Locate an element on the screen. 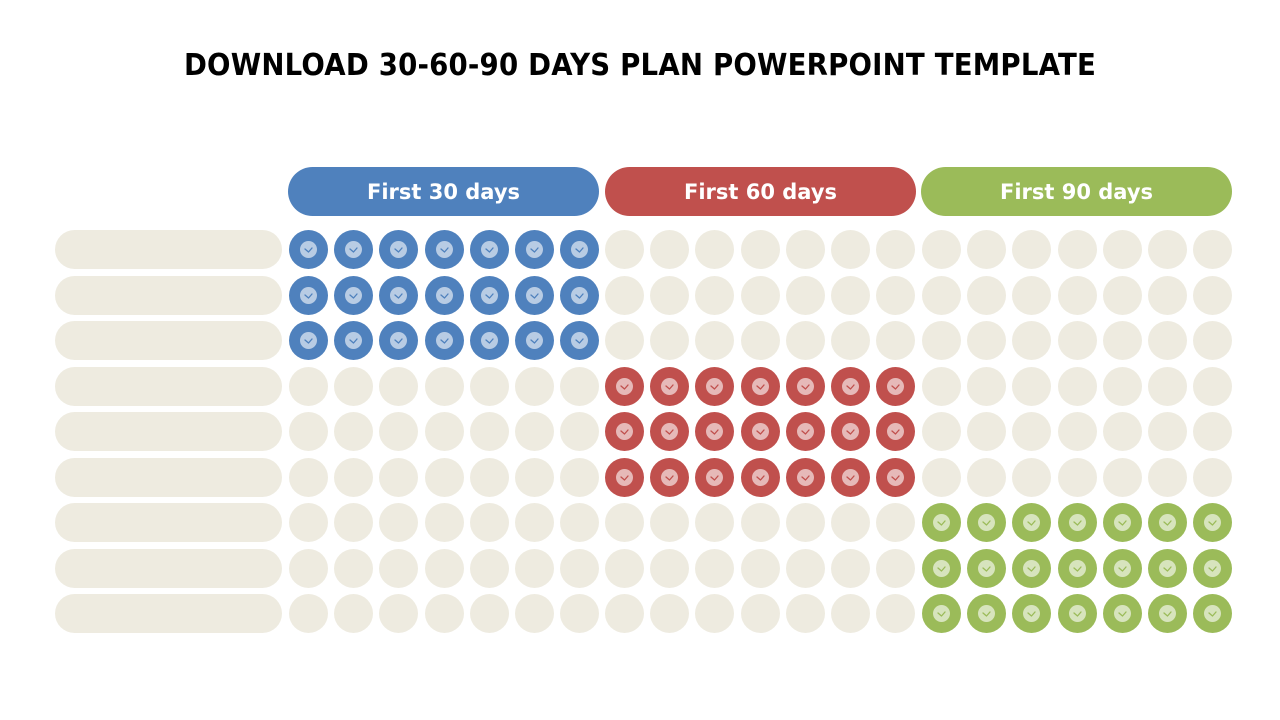 The width and height of the screenshot is (1280, 720). header-first-30-days: First 30 days is located at coordinates (443, 191).